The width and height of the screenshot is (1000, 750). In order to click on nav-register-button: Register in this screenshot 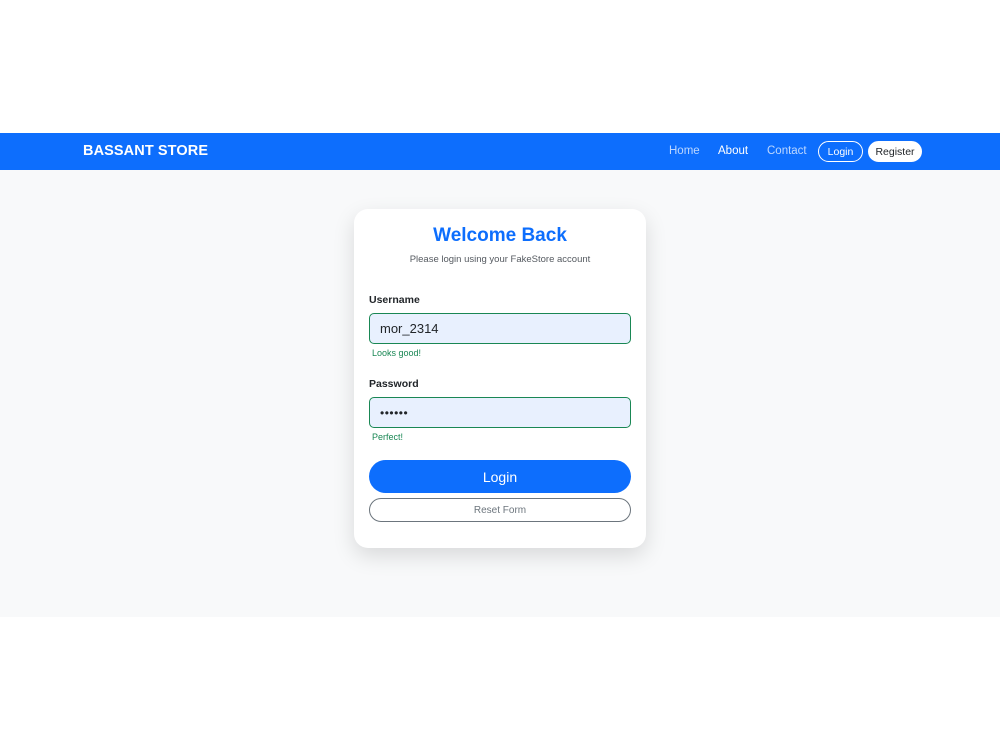, I will do `click(895, 151)`.